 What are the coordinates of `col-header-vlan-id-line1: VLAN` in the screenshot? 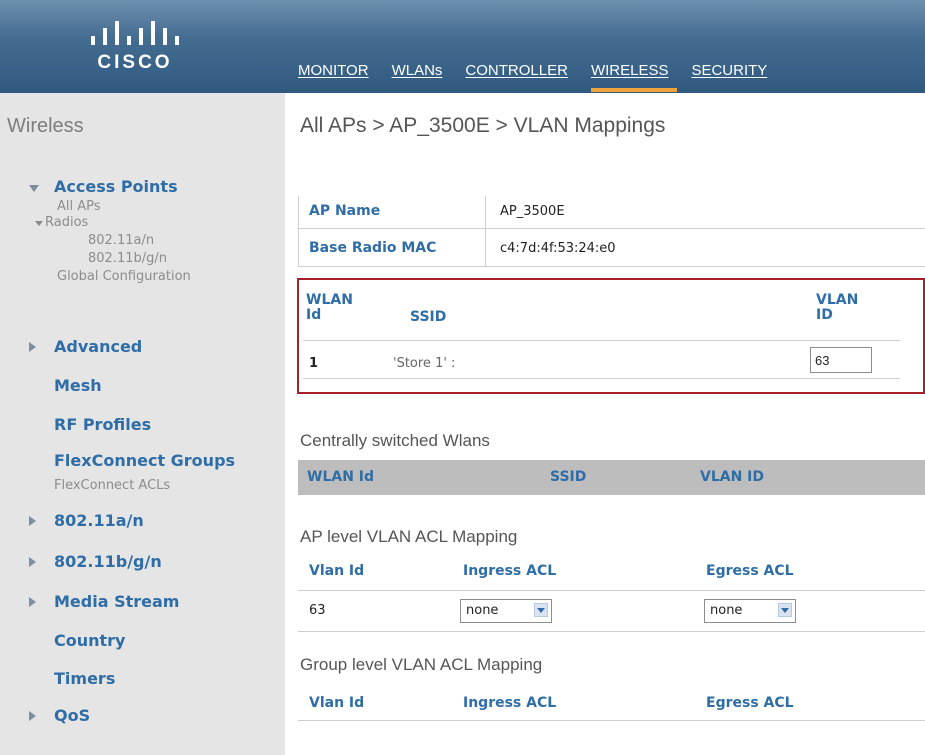 It's located at (837, 300).